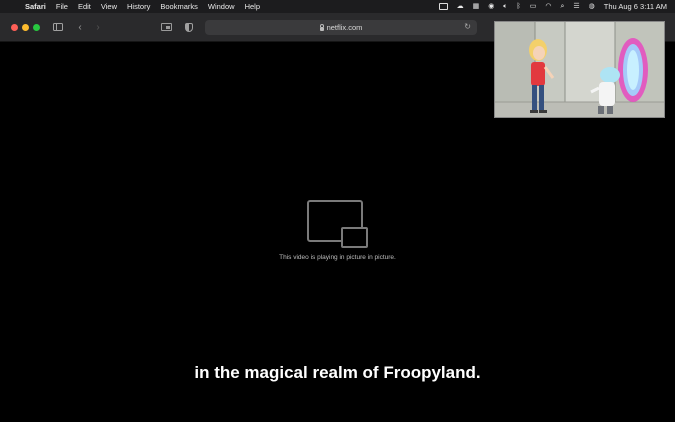 This screenshot has width=675, height=422. I want to click on screen-icon, so click(443, 6).